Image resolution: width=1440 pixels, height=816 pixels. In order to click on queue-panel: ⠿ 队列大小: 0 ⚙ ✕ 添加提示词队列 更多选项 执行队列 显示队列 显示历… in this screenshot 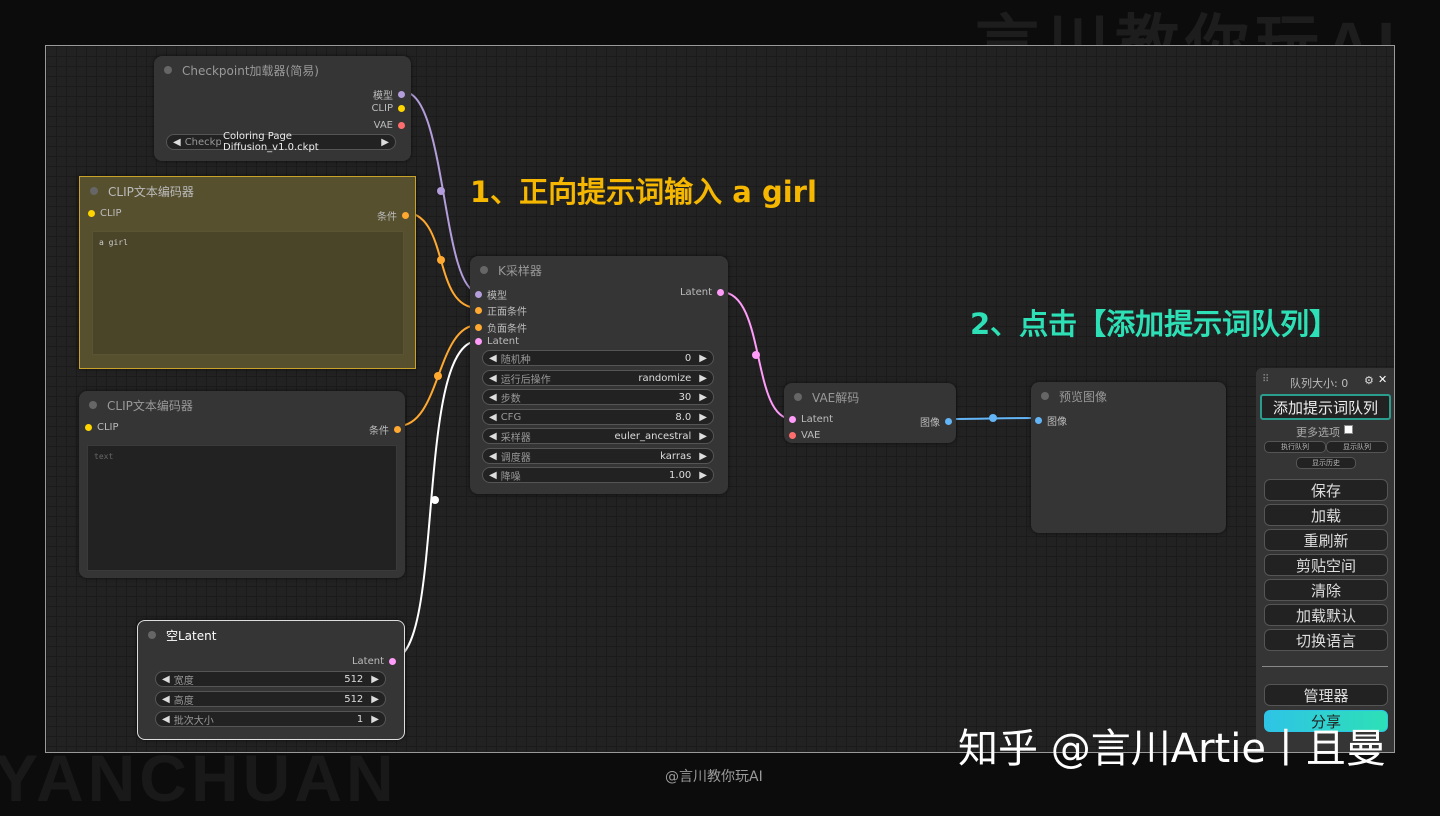, I will do `click(1325, 560)`.